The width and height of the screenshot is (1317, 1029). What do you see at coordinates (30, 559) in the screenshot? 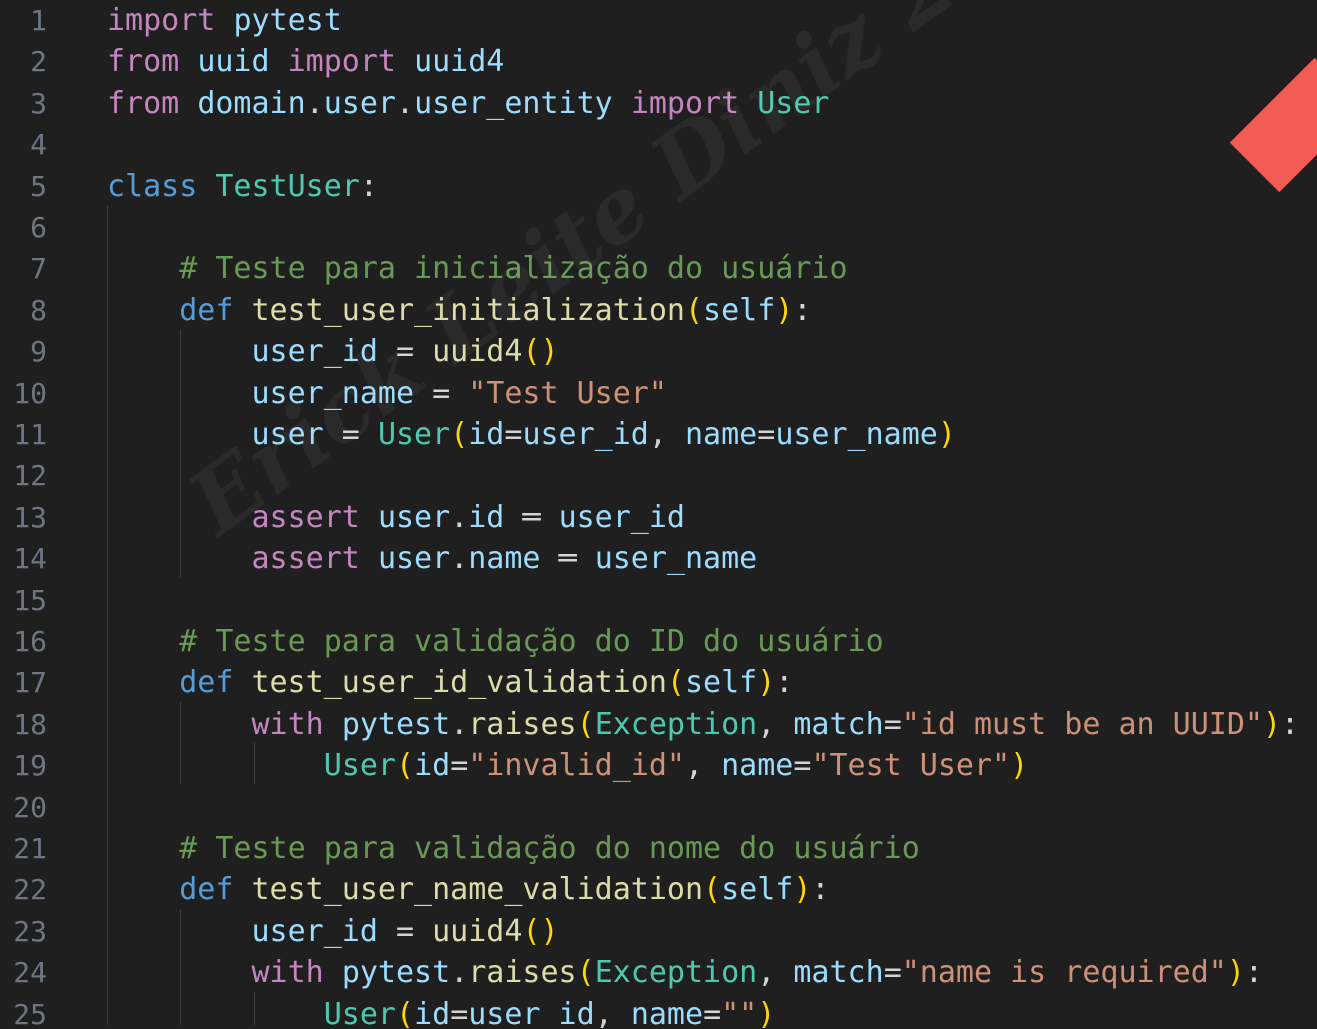
I see `line-number: 14` at bounding box center [30, 559].